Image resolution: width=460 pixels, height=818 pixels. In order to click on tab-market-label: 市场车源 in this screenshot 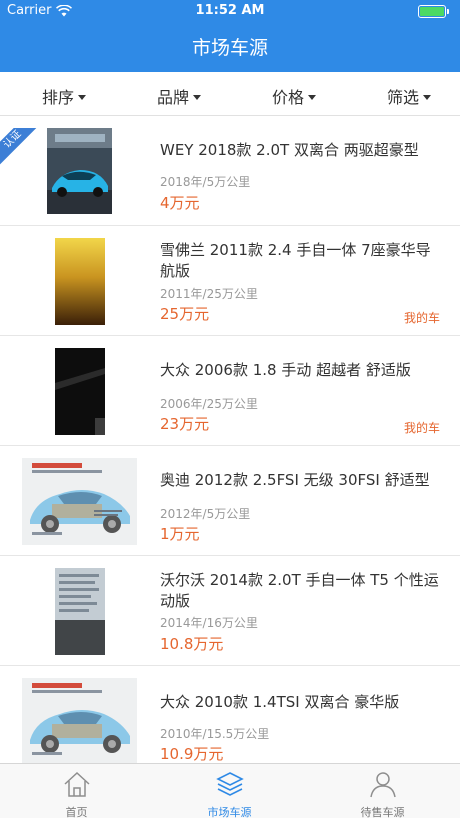, I will do `click(229, 812)`.